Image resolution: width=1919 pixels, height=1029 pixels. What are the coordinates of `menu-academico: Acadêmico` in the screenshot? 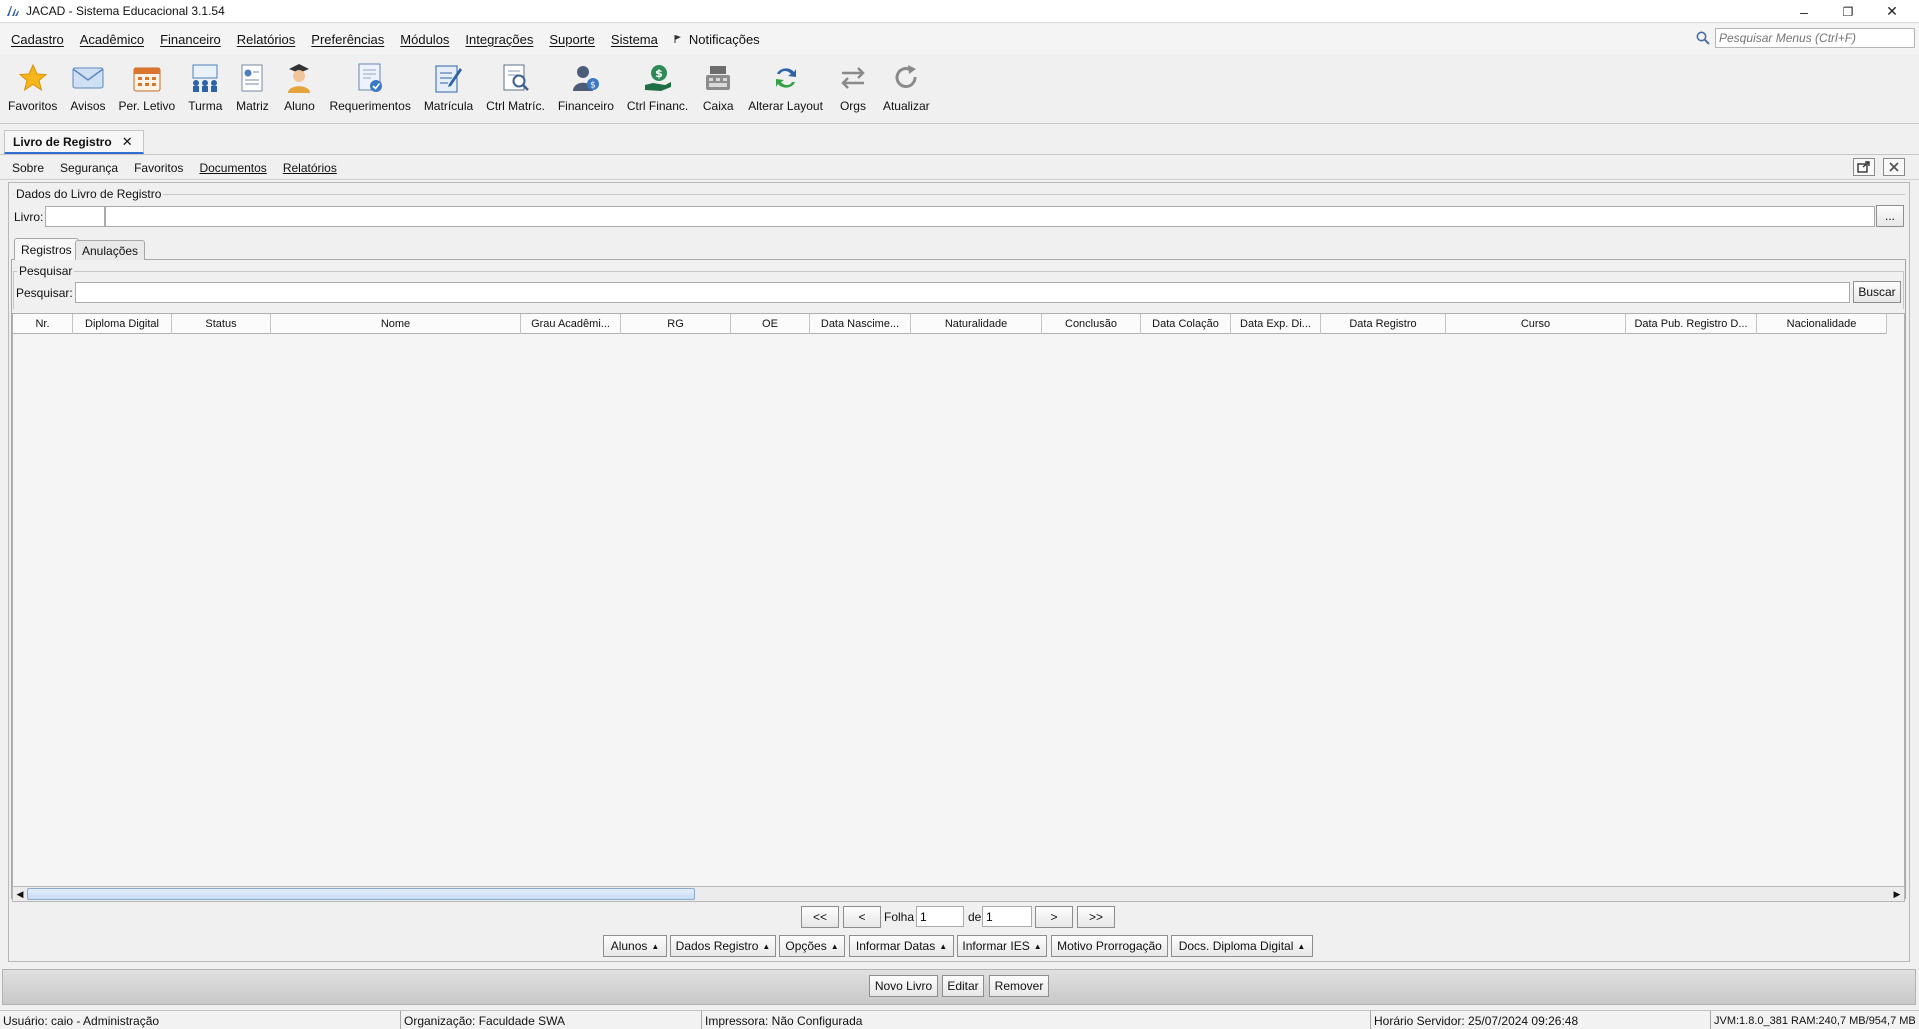 It's located at (112, 39).